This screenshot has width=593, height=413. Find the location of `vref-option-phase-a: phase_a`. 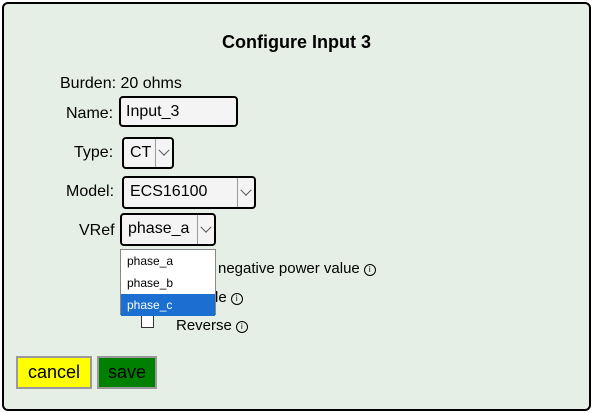

vref-option-phase-a: phase_a is located at coordinates (168, 261).